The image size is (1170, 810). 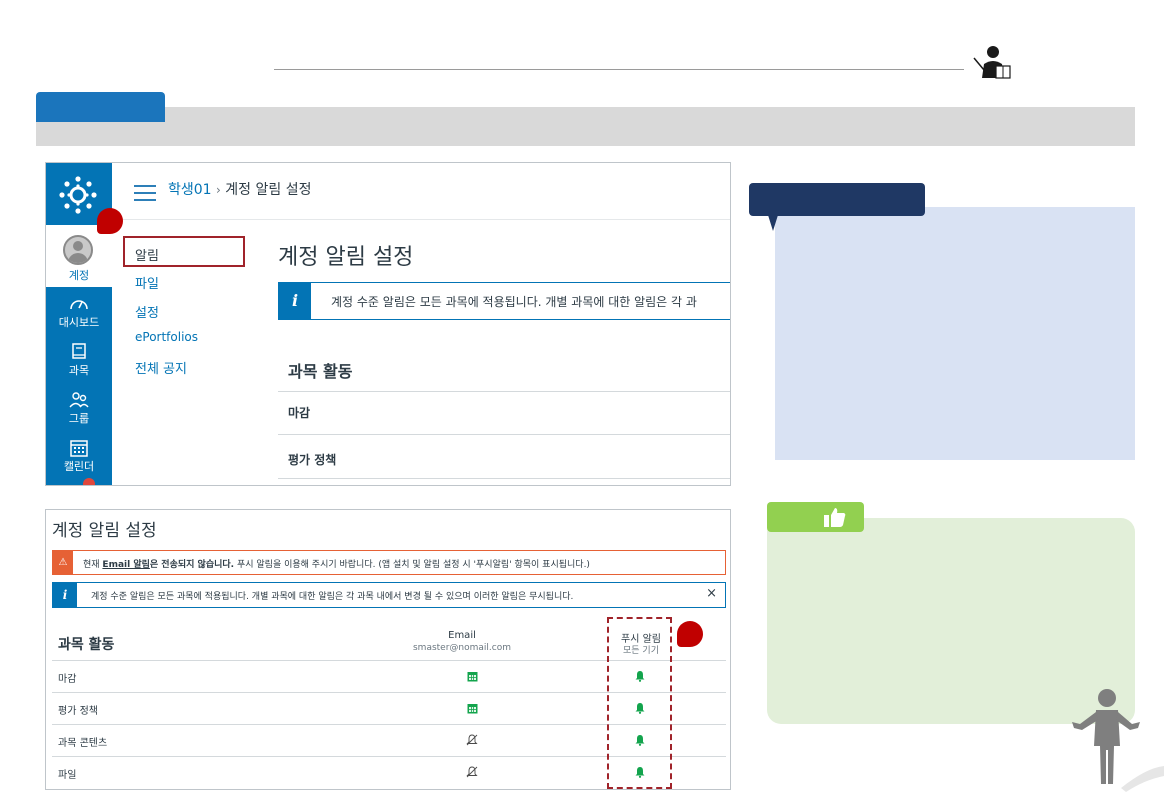 I want to click on gnav-dashboard-label: 대시보드, so click(x=79, y=322).